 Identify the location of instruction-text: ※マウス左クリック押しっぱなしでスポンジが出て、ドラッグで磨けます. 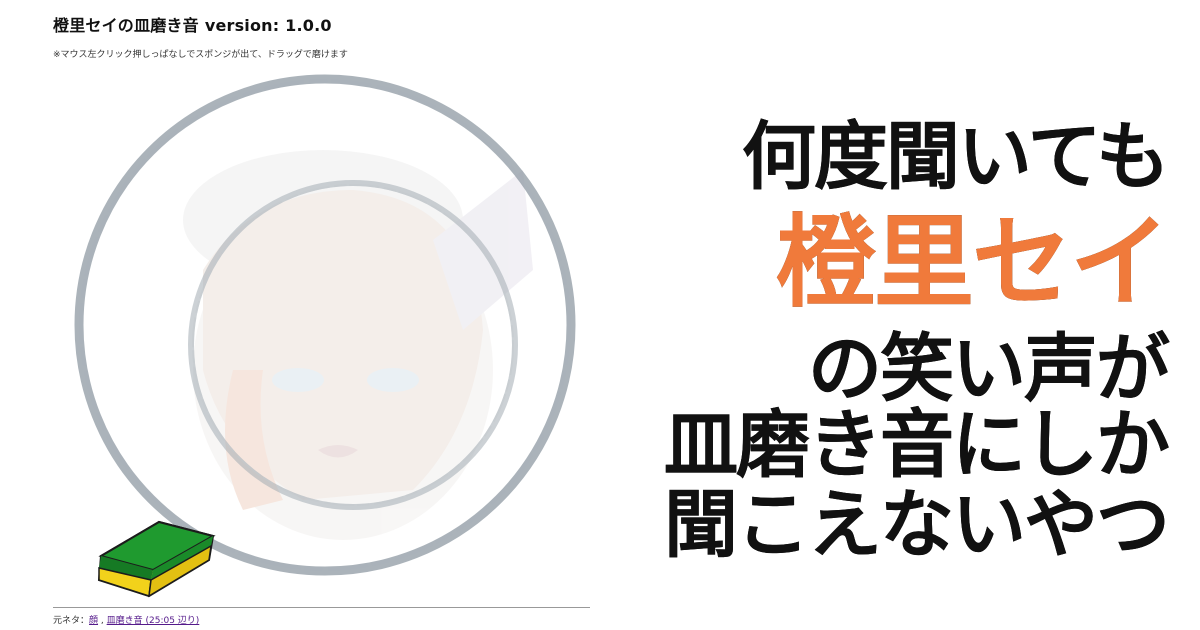
(200, 55).